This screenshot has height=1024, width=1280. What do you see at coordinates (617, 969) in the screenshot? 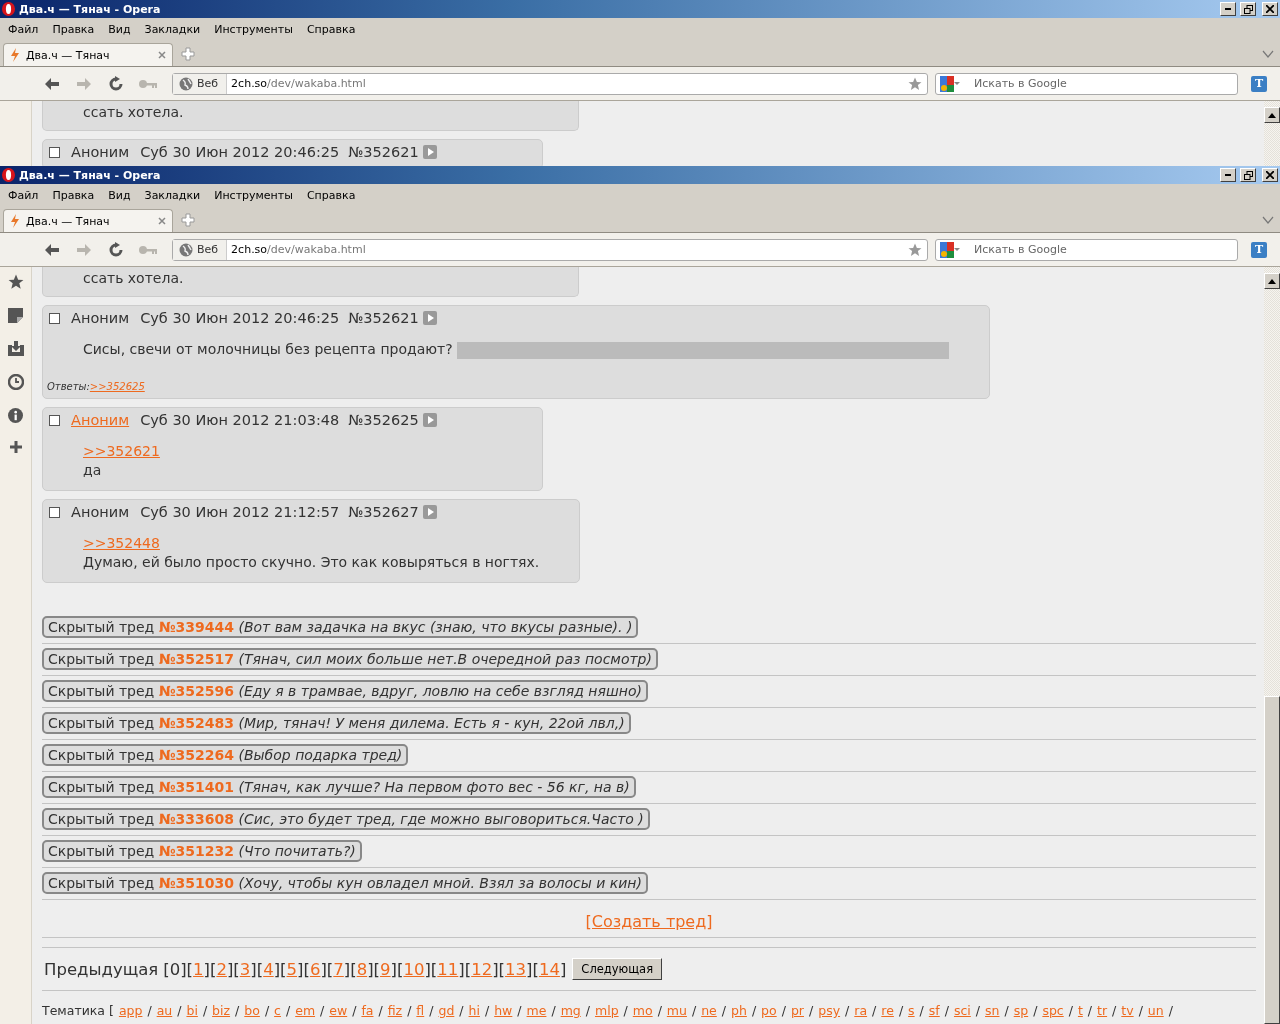
I see `next-button: Следующая` at bounding box center [617, 969].